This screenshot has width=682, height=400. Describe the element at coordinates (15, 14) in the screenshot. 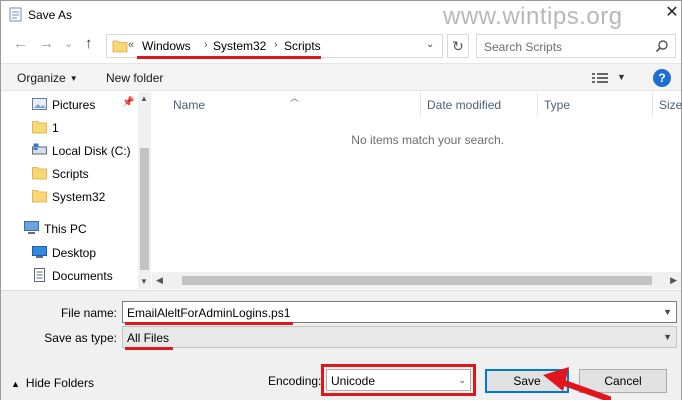

I see `notepad-icon` at that location.